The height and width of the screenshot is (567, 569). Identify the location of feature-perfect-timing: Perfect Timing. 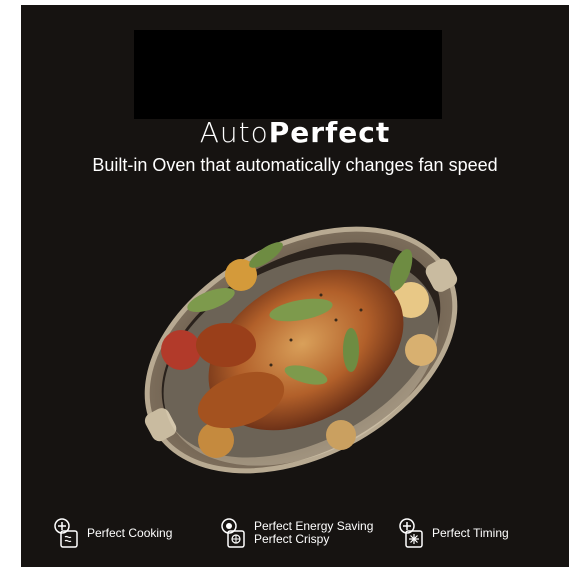
(453, 533).